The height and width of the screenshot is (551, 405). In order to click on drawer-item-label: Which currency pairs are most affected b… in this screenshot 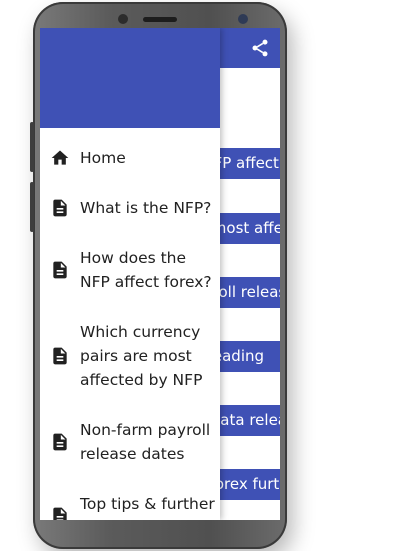, I will do `click(141, 356)`.